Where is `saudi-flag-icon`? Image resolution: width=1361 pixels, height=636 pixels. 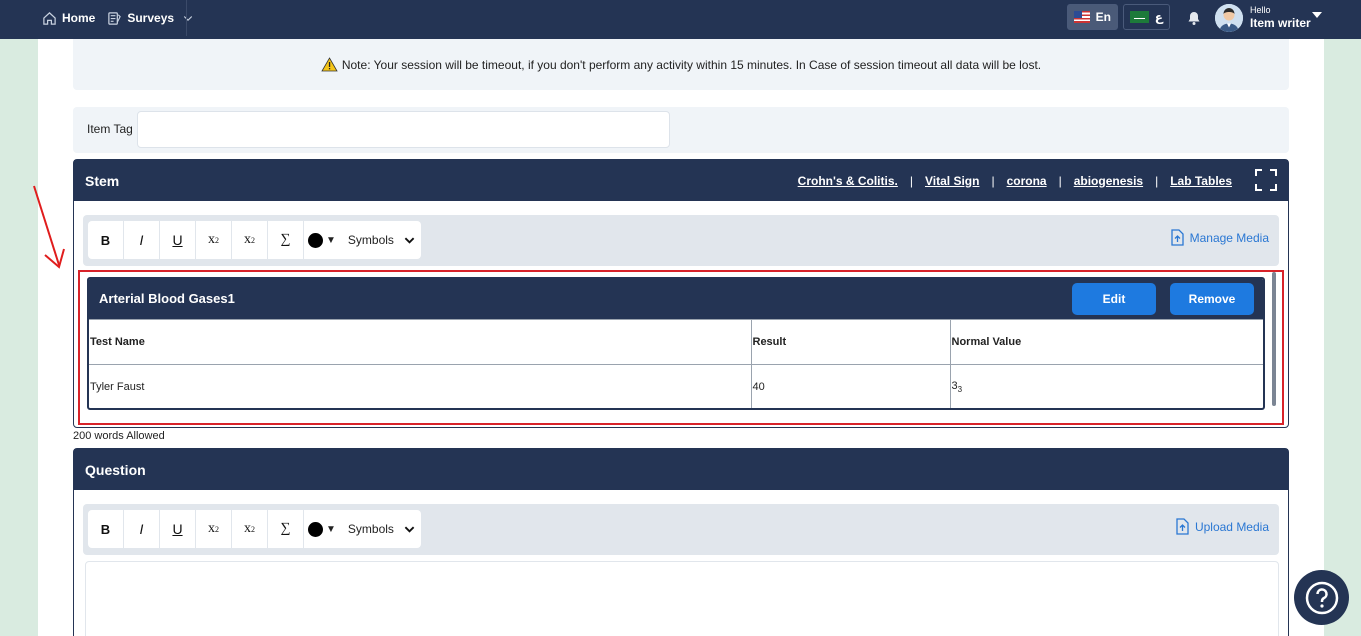 saudi-flag-icon is located at coordinates (1139, 17).